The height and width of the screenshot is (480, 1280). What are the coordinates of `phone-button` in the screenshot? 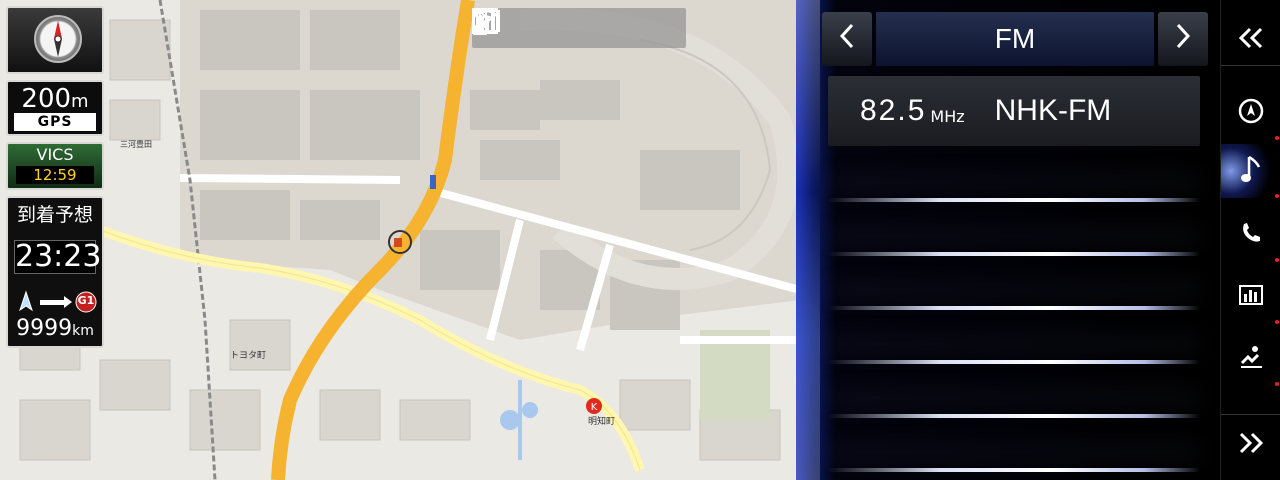 It's located at (1250, 235).